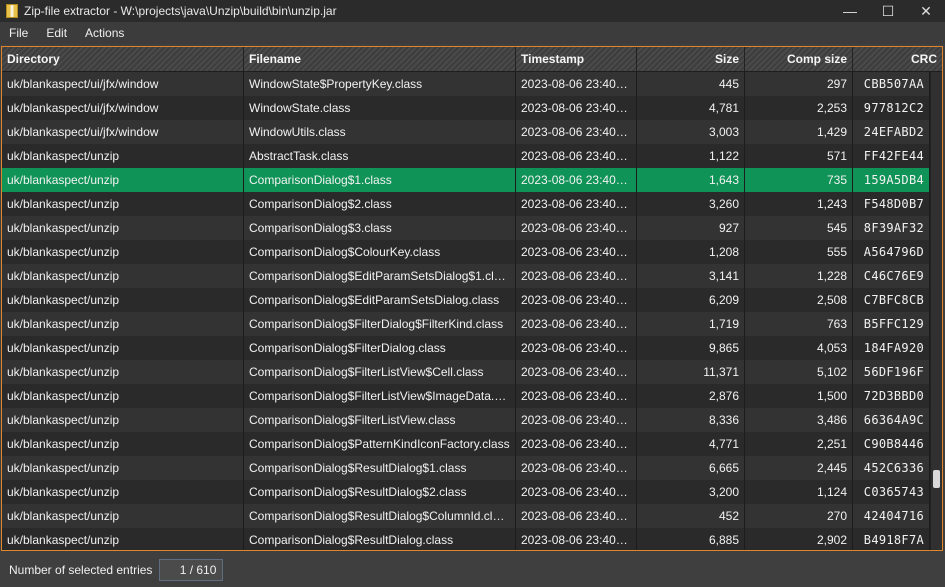 The height and width of the screenshot is (587, 945). I want to click on cell-comp-size: 735, so click(799, 180).